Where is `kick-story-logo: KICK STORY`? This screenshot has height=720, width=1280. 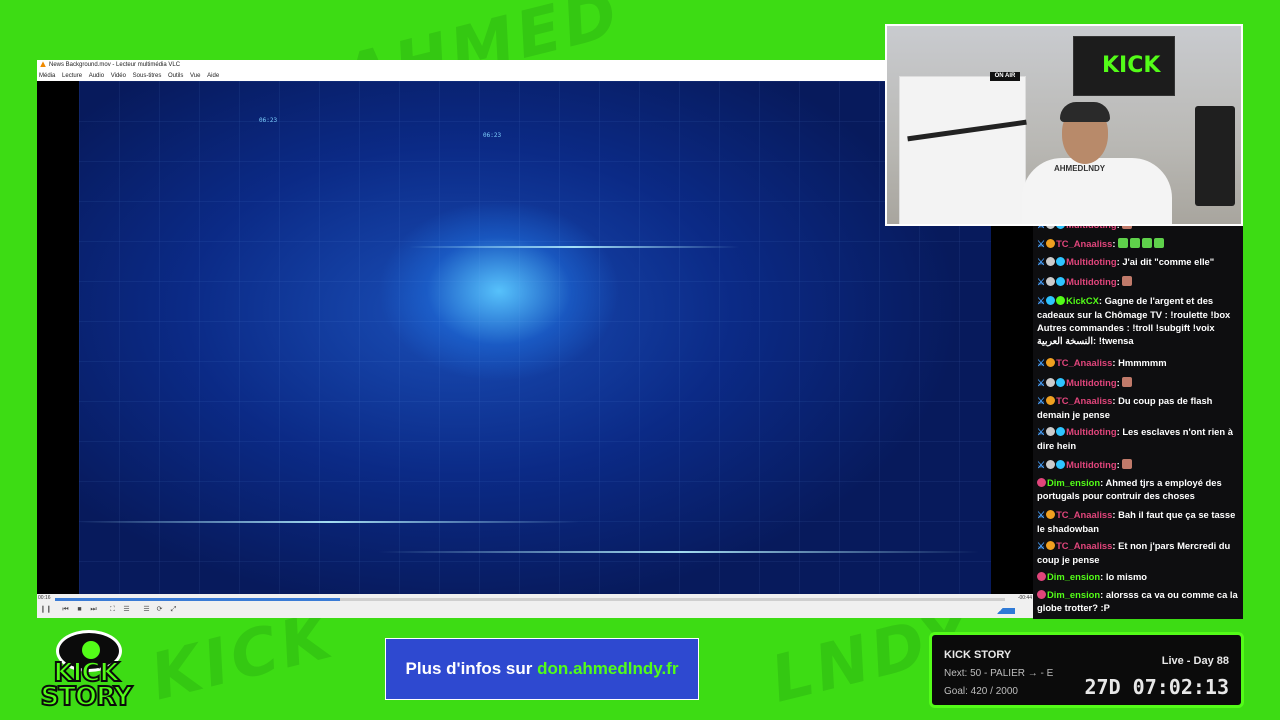
kick-story-logo: KICK STORY is located at coordinates (86, 670).